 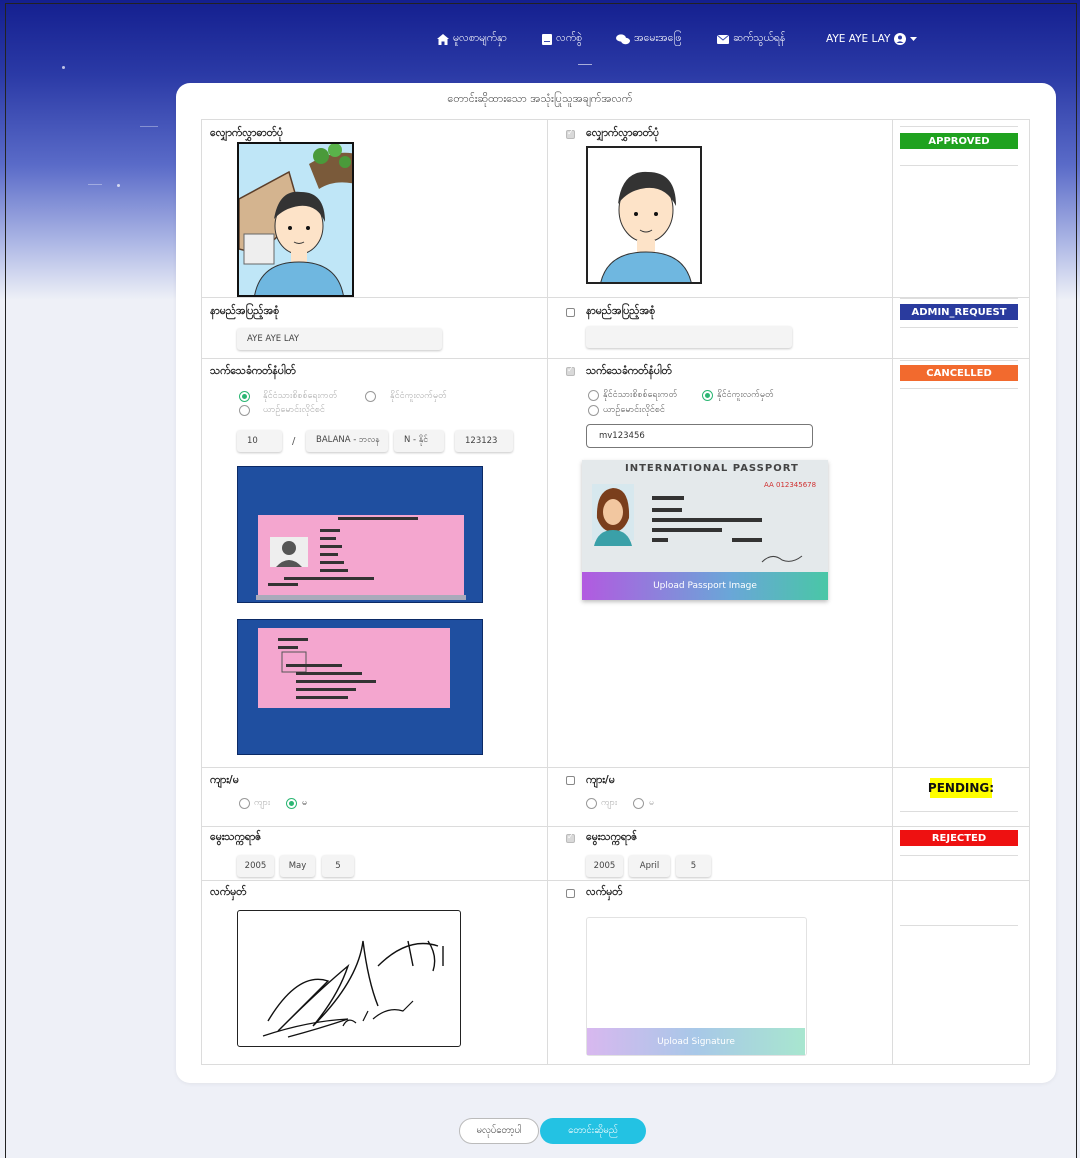 What do you see at coordinates (640, 395) in the screenshot?
I see `new-nrc-option-citizen: နိုင်ငံသားစိစစ်ရေးကတ်` at bounding box center [640, 395].